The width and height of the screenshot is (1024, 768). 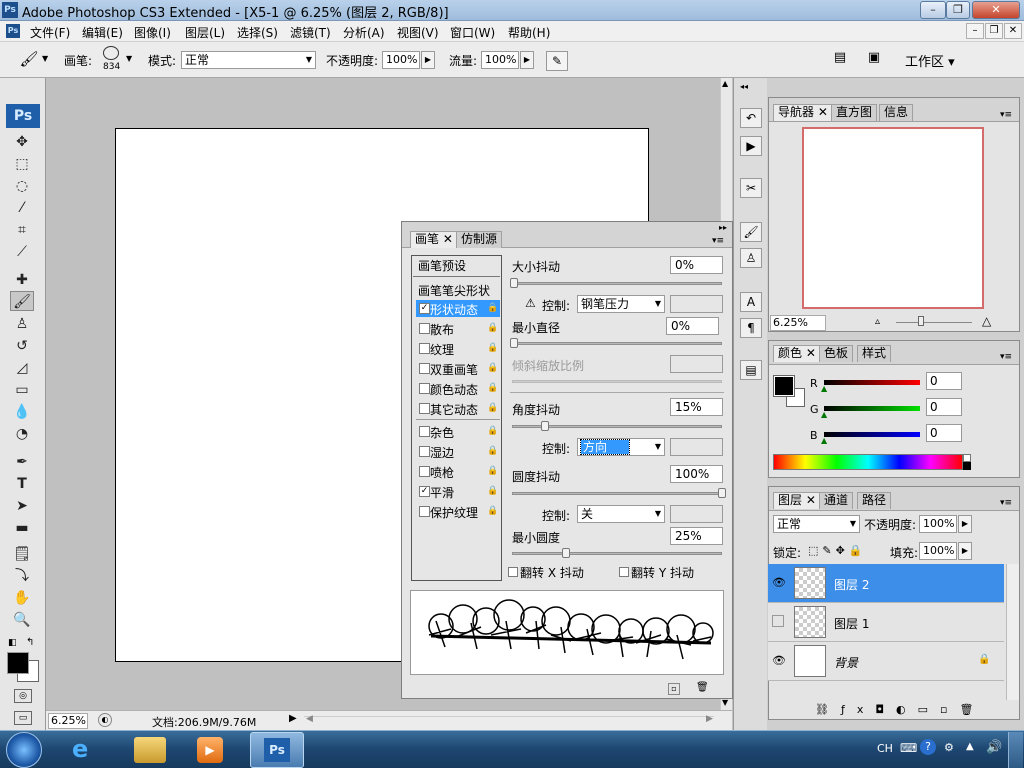 What do you see at coordinates (886, 583) in the screenshot?
I see `layer-row-2: 👁 图层 2` at bounding box center [886, 583].